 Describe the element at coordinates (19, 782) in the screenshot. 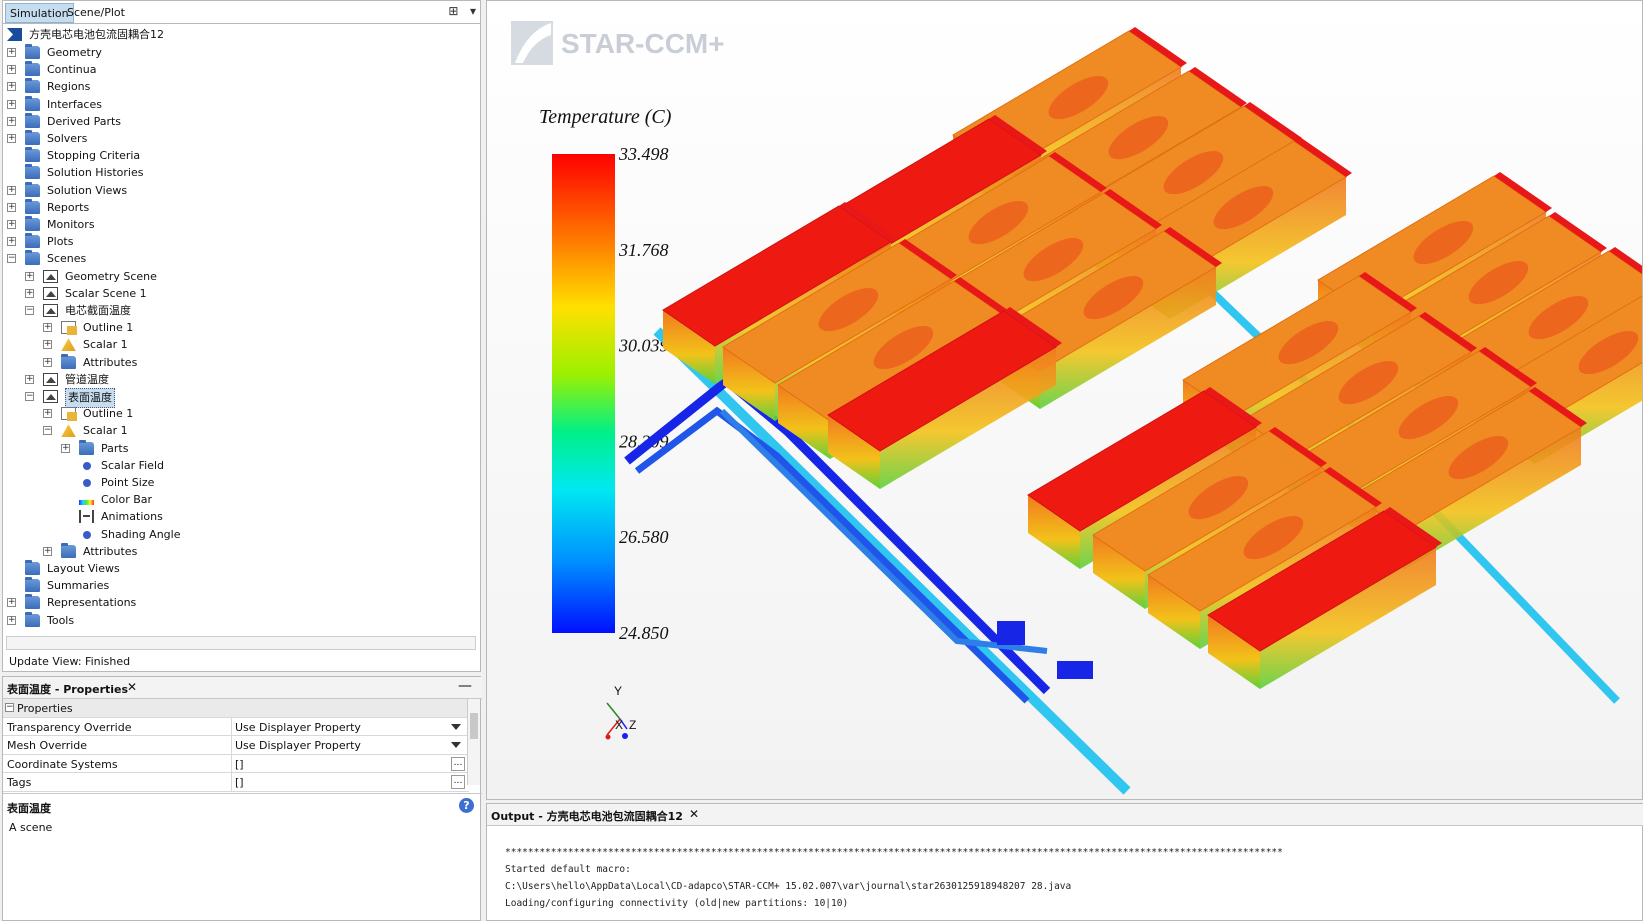

I see `property-key: Tags` at that location.